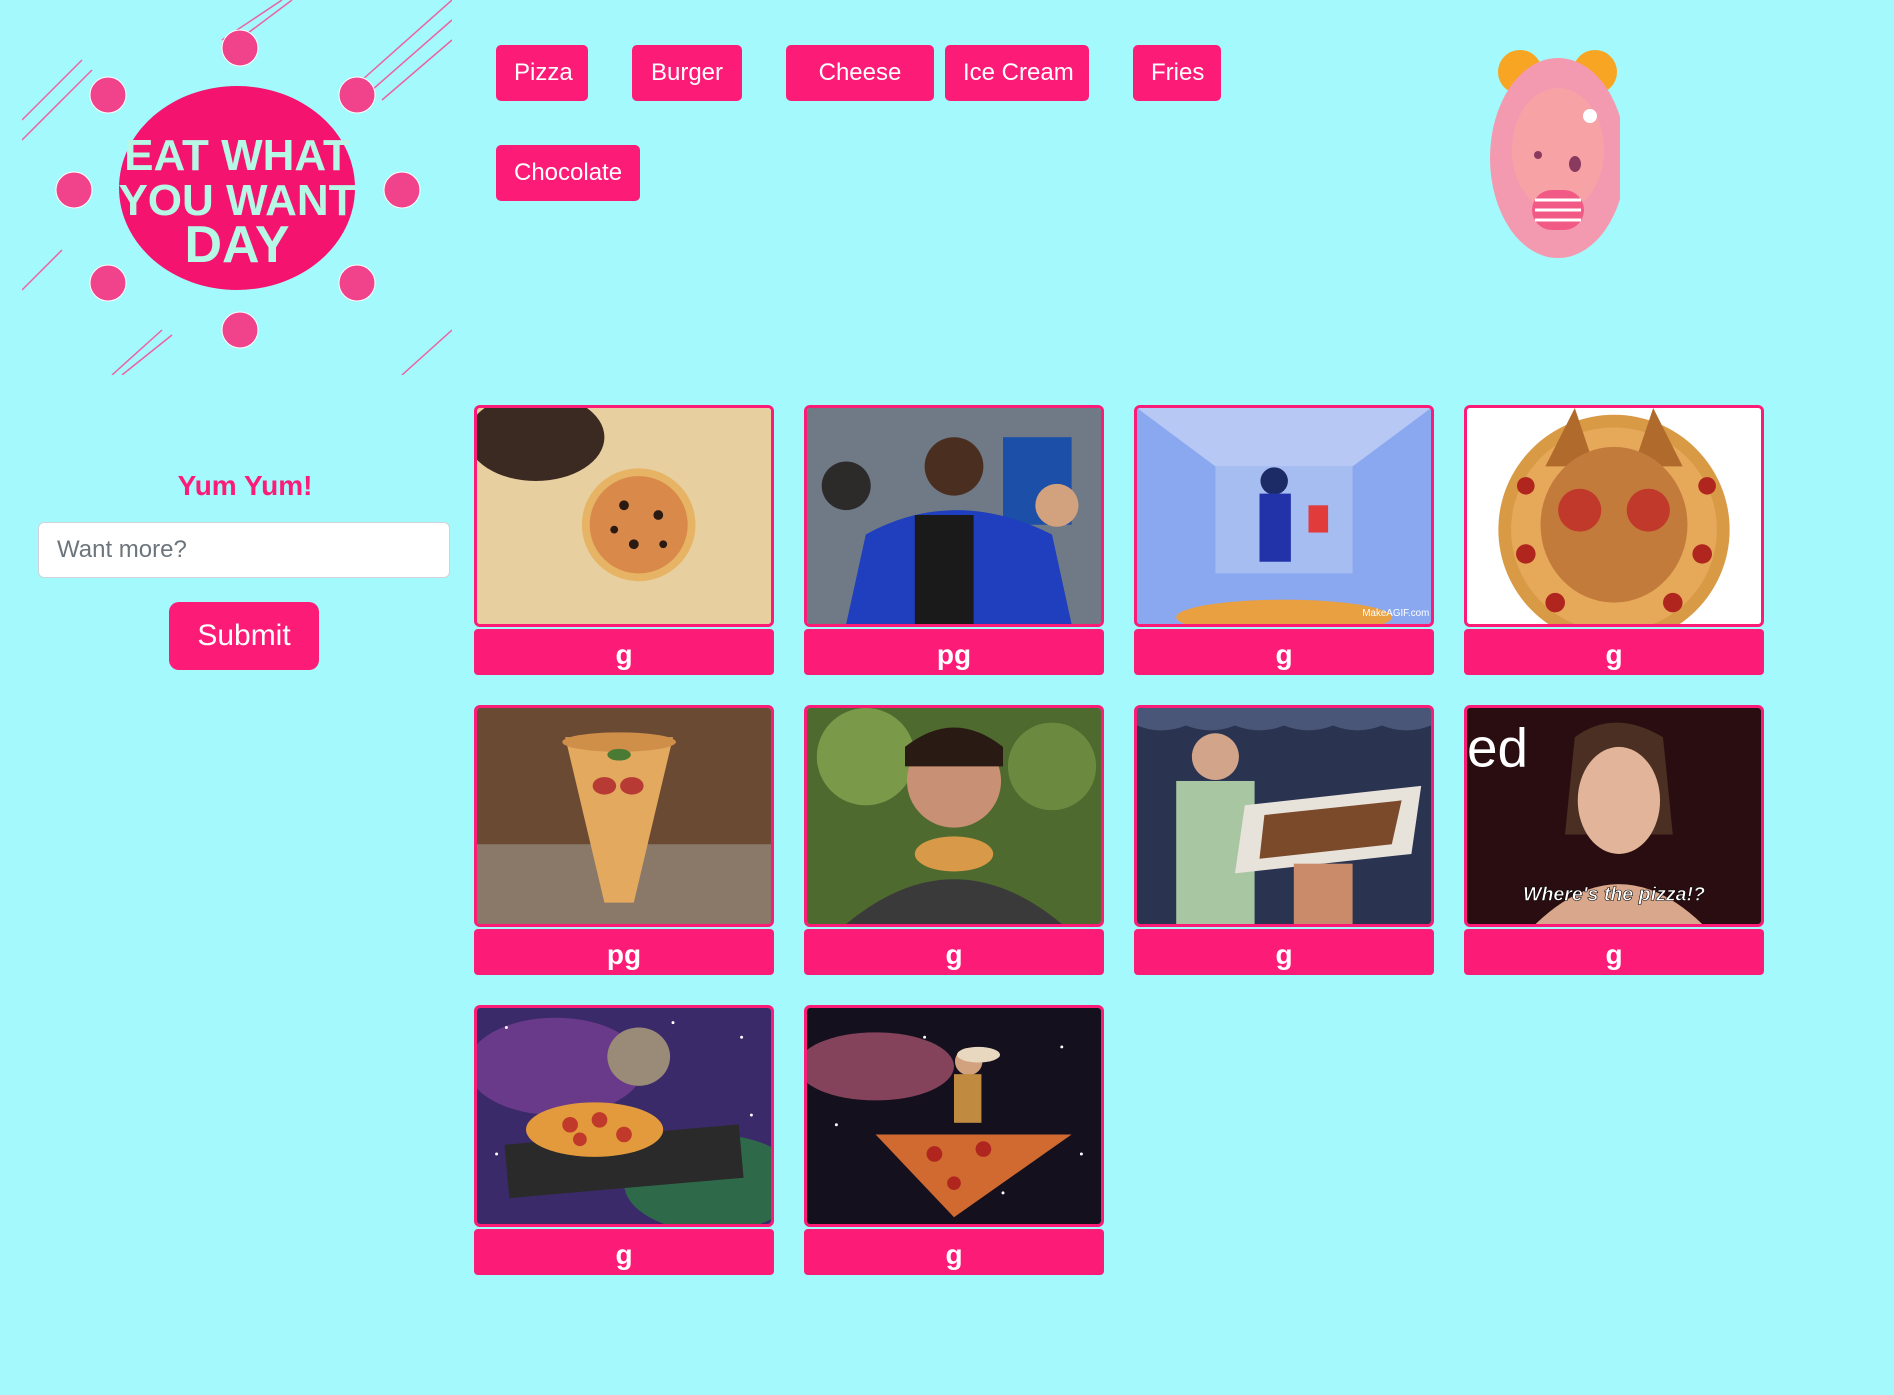 The image size is (1894, 1395). What do you see at coordinates (237, 155) in the screenshot?
I see `logo-text-1: EAT WHAT` at bounding box center [237, 155].